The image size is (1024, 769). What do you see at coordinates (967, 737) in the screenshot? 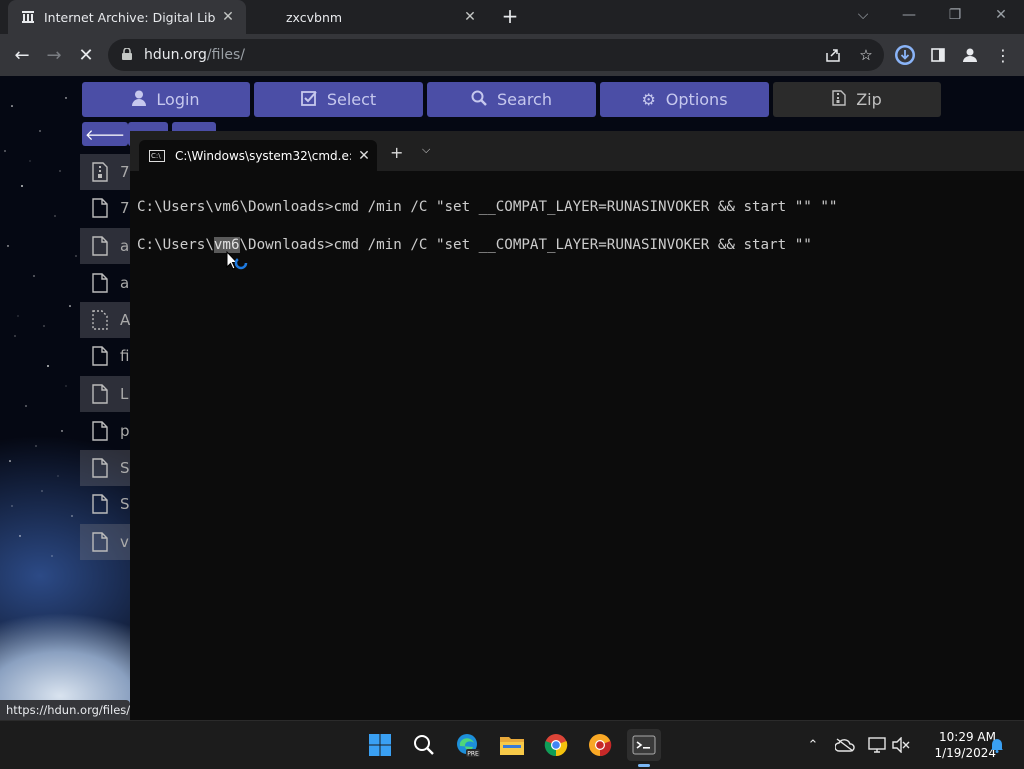
I see `clock-time: 10:29 AM` at bounding box center [967, 737].